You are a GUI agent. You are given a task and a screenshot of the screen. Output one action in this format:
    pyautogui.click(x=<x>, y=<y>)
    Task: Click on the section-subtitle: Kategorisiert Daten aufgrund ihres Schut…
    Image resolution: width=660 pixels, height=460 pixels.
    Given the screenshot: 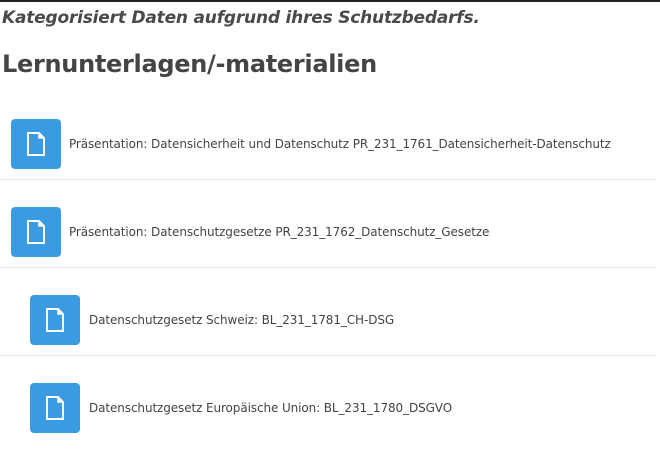 What is the action you would take?
    pyautogui.click(x=241, y=18)
    